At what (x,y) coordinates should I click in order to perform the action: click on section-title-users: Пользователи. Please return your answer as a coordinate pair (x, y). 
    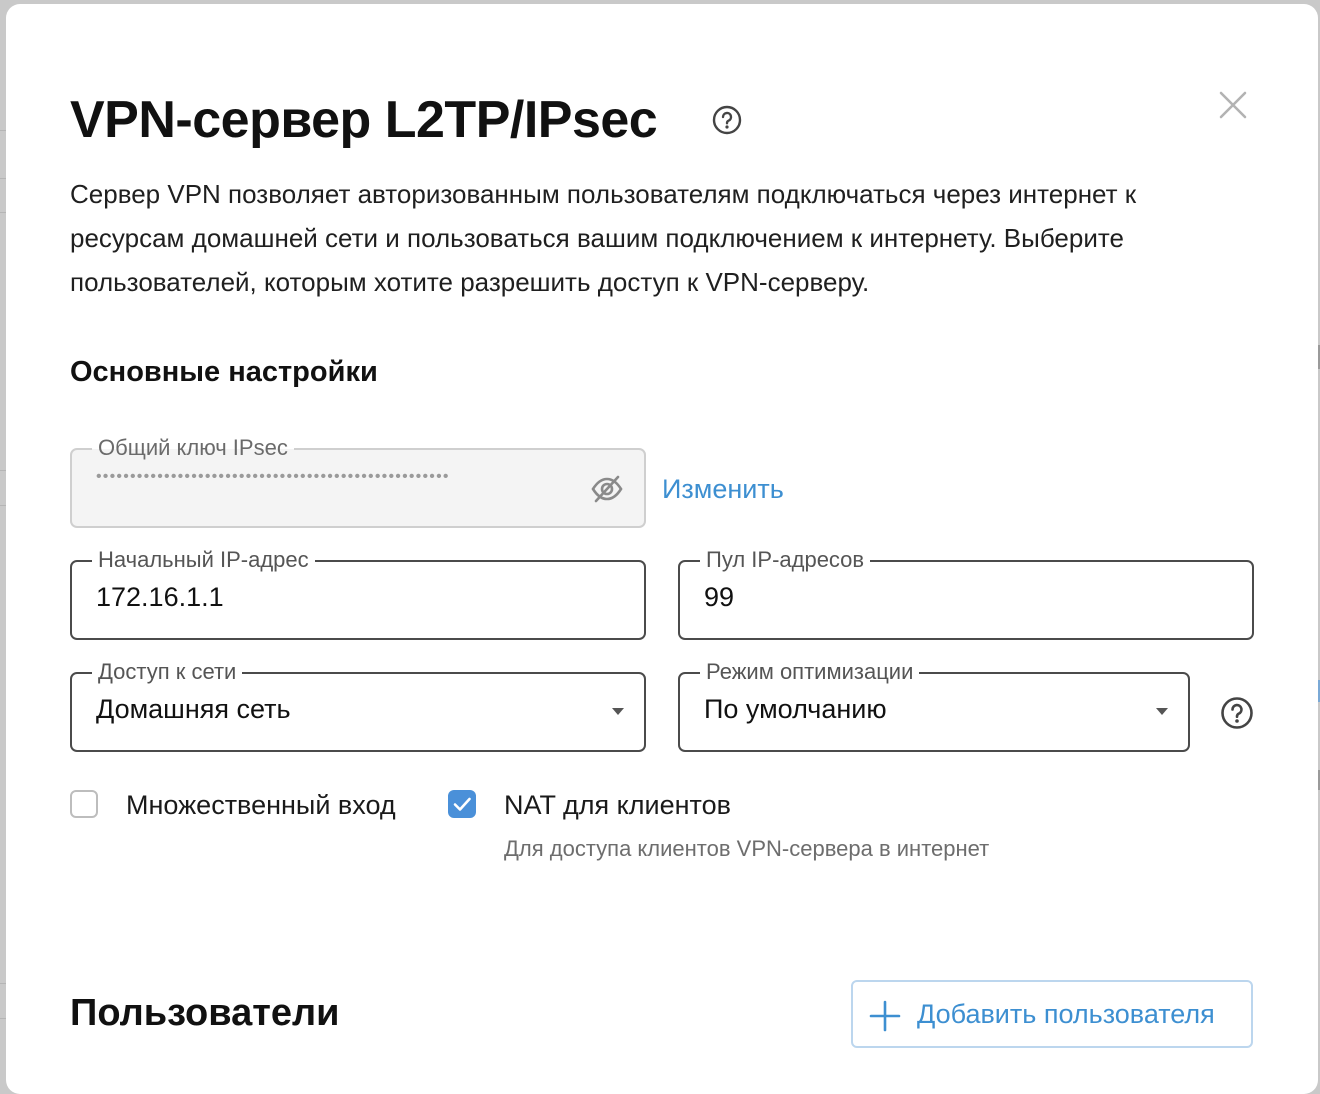
    Looking at the image, I should click on (205, 1013).